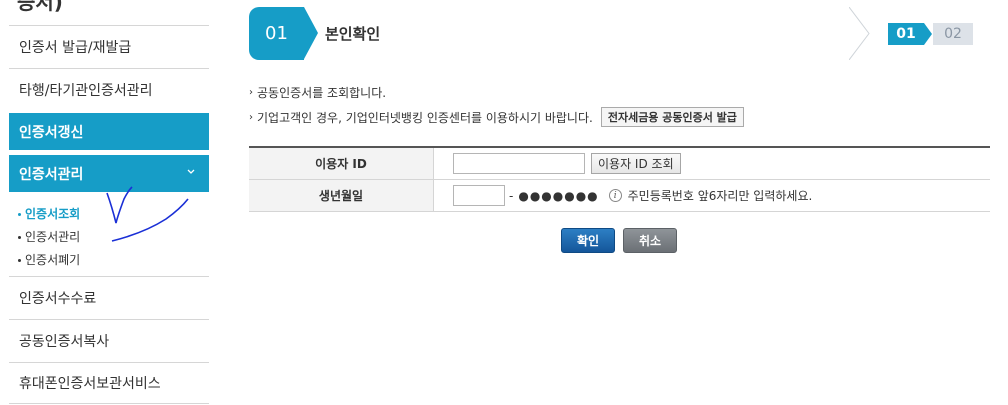 This screenshot has height=405, width=1008. I want to click on step-badge-next: 02, so click(953, 34).